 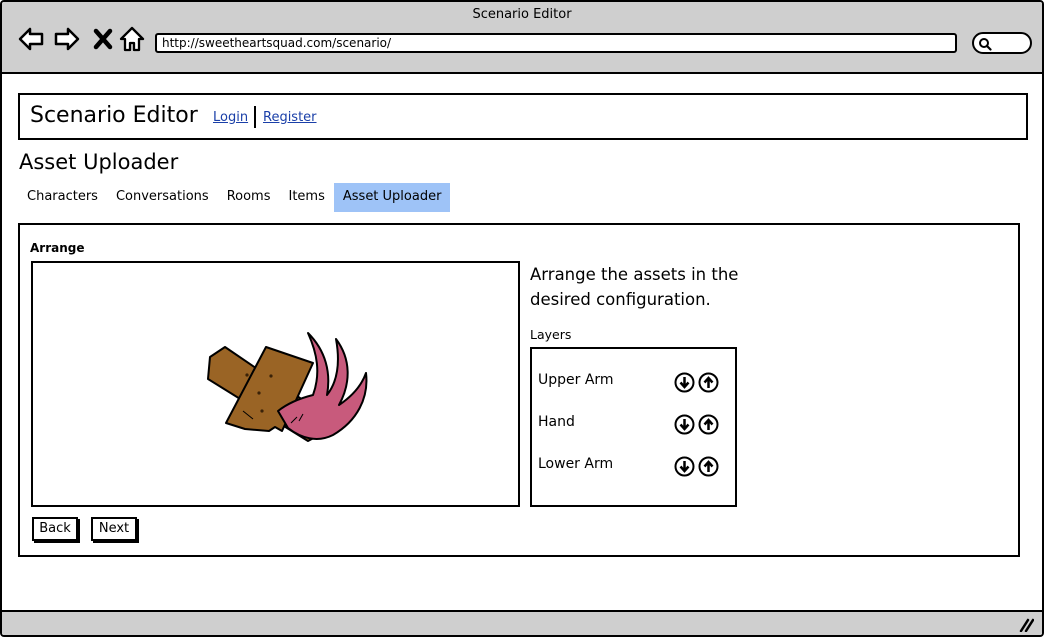 What do you see at coordinates (551, 334) in the screenshot?
I see `layers-label: Layers` at bounding box center [551, 334].